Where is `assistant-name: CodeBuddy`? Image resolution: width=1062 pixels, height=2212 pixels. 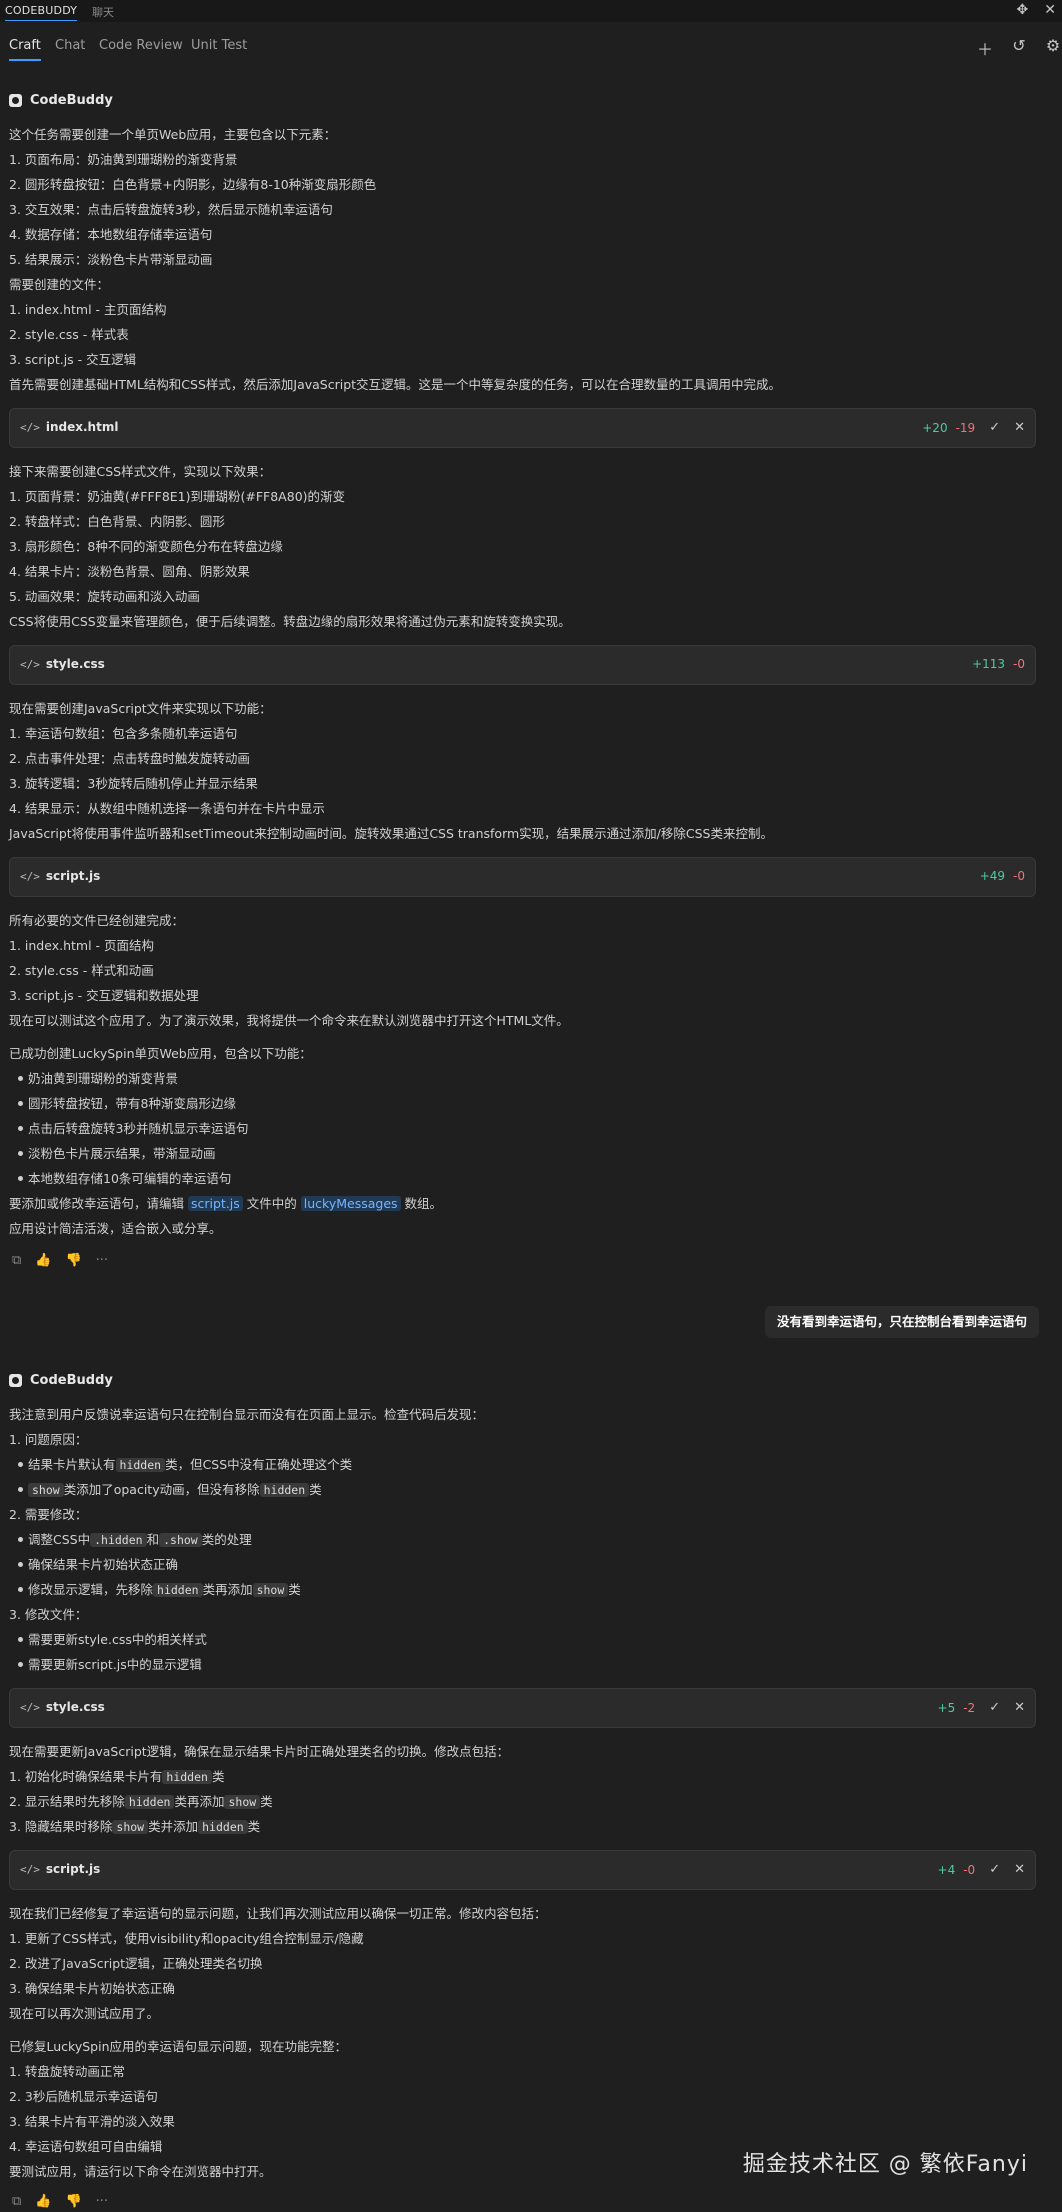
assistant-name: CodeBuddy is located at coordinates (71, 100).